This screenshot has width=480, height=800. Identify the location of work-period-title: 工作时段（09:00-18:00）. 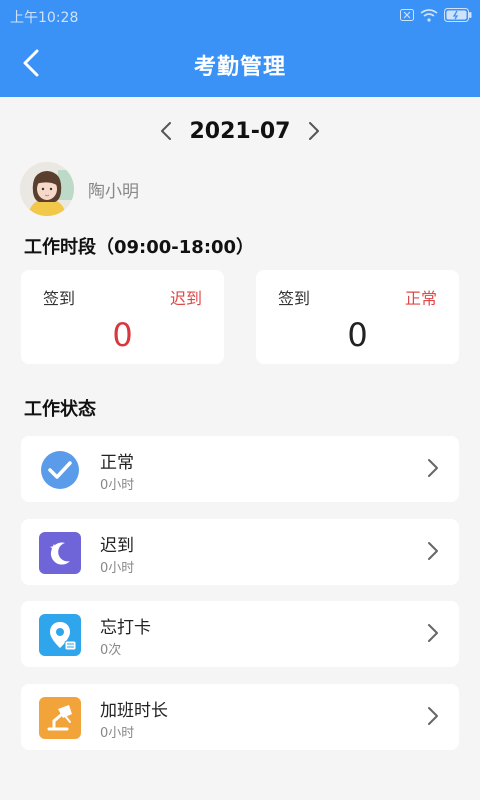
(139, 247).